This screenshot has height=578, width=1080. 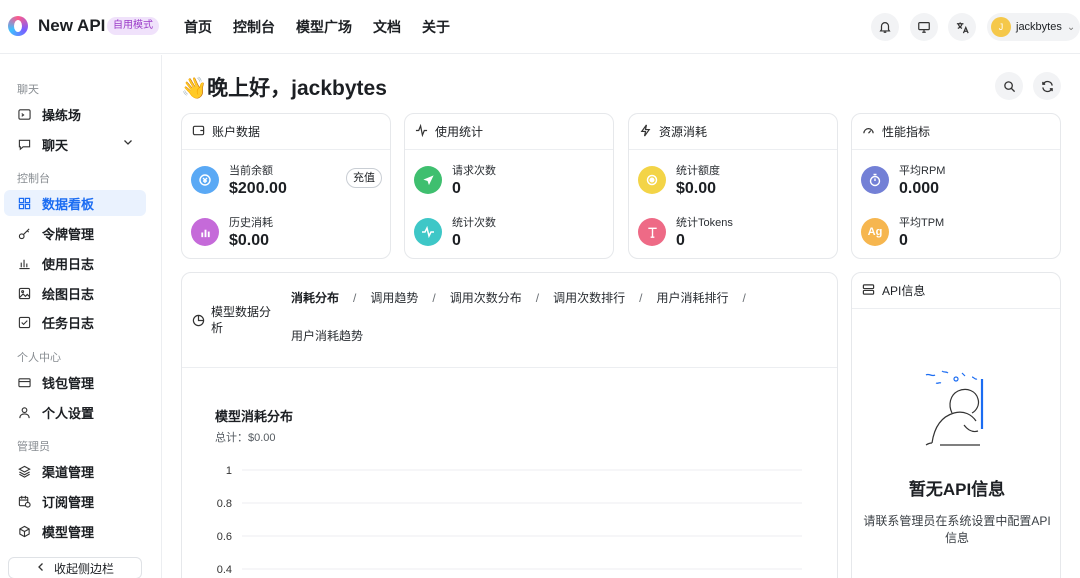 I want to click on layers-icon, so click(x=24, y=471).